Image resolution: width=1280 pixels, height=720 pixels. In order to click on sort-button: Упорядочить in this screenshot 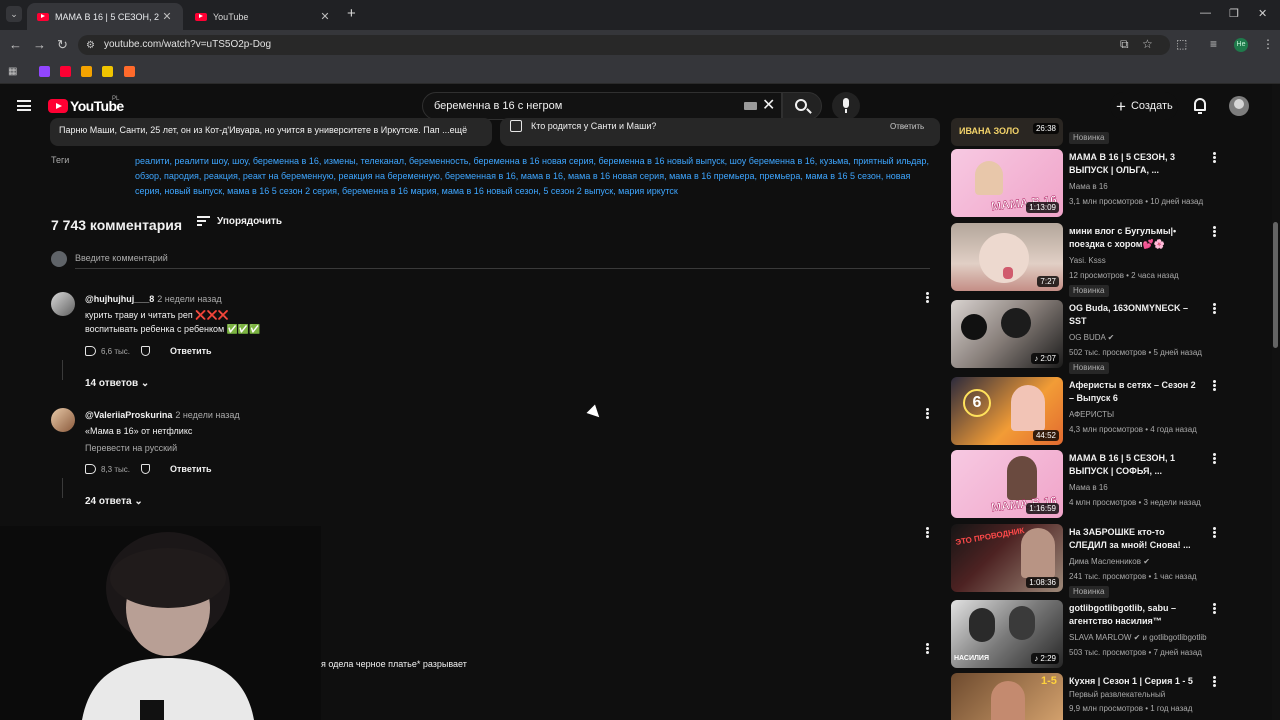, I will do `click(249, 221)`.